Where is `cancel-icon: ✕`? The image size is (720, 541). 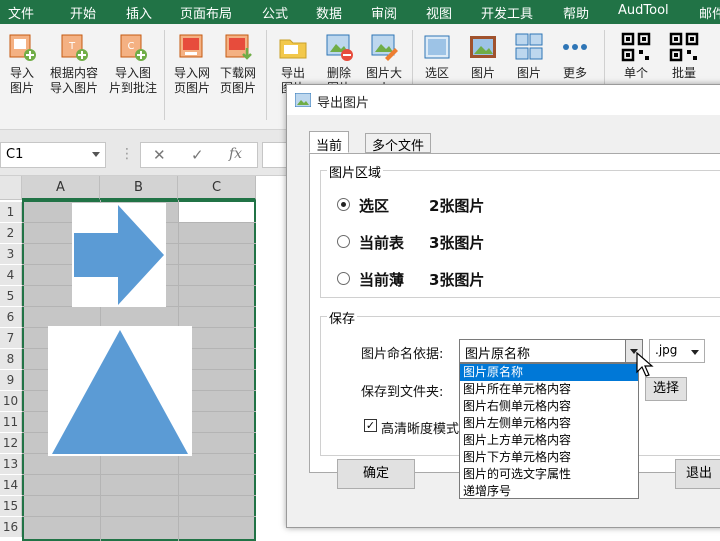
cancel-icon: ✕ is located at coordinates (159, 155).